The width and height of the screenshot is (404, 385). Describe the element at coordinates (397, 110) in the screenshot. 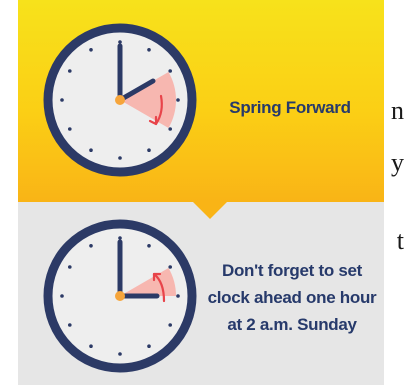

I see `cut-off-text-letter: n` at that location.